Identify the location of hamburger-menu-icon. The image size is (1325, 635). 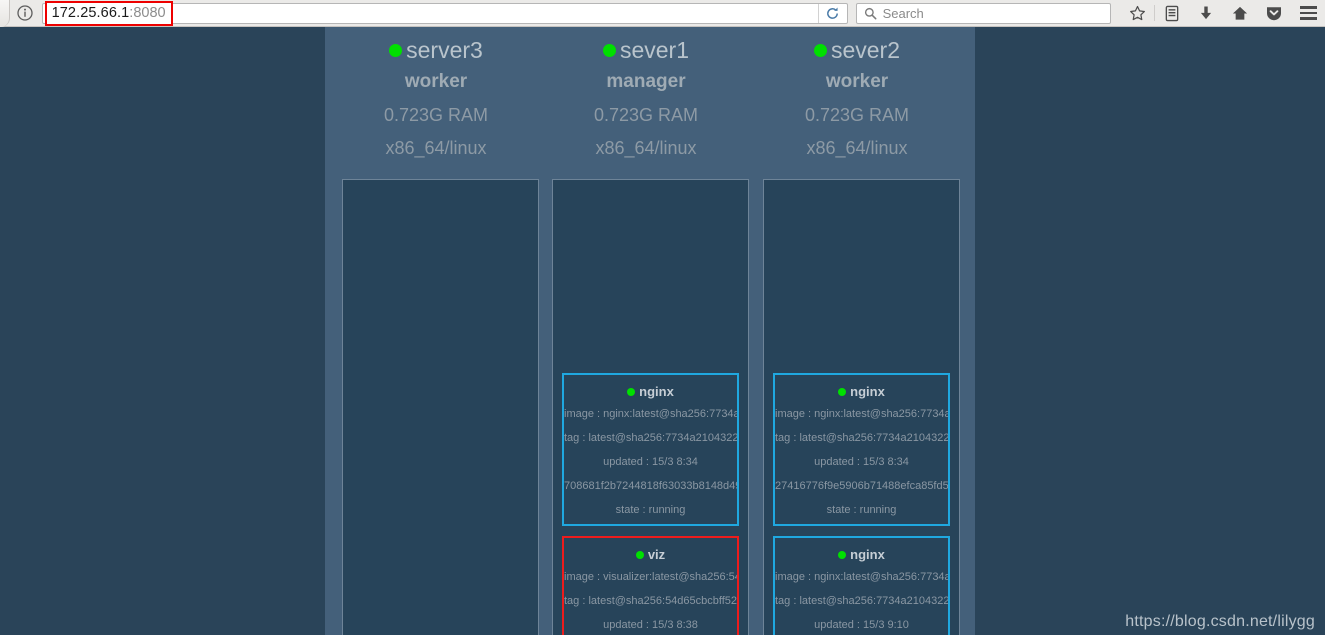
(1308, 13).